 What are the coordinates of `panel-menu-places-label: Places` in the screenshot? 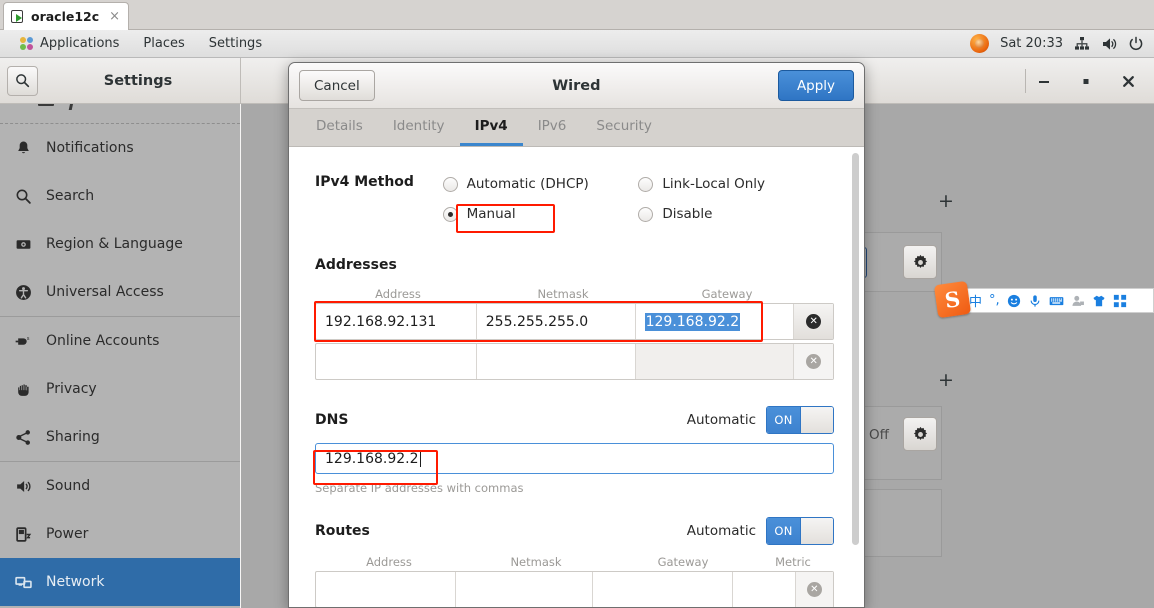 It's located at (164, 43).